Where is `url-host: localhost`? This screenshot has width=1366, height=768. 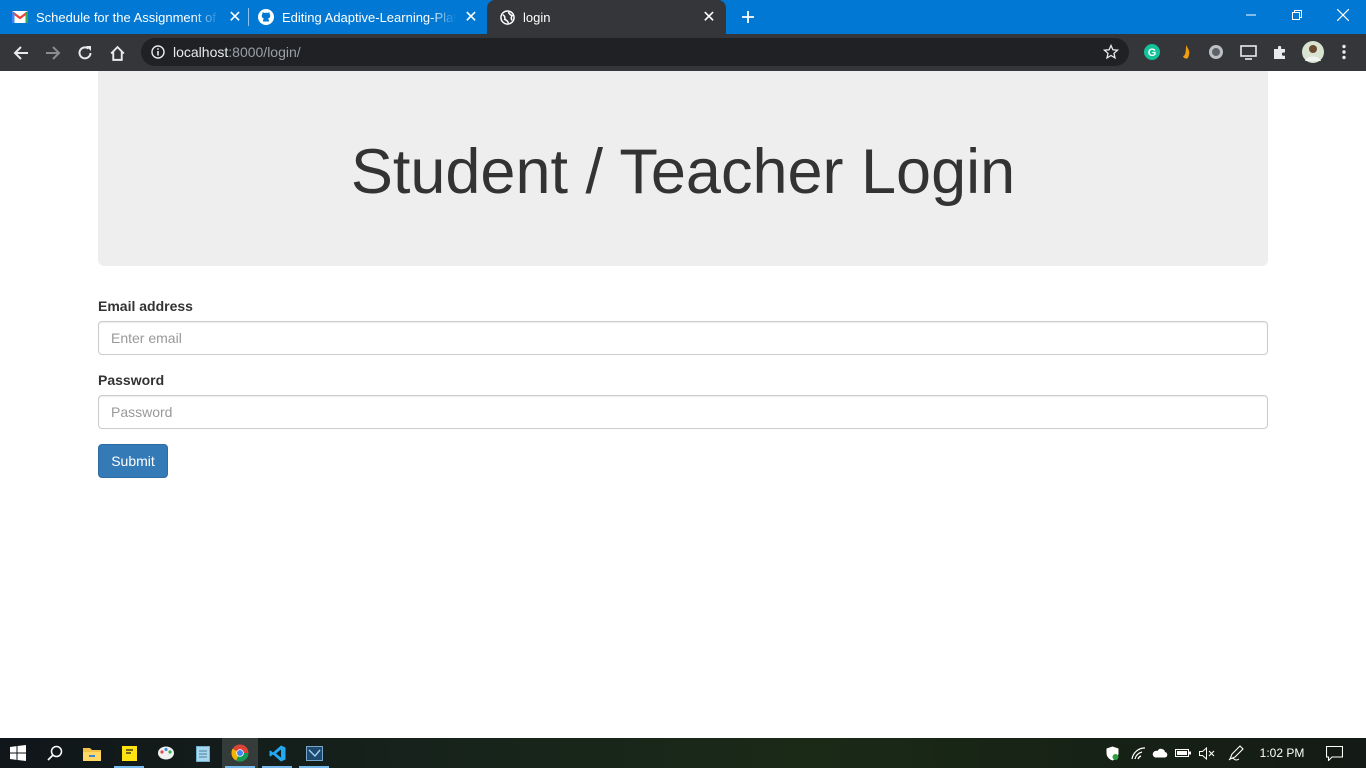 url-host: localhost is located at coordinates (201, 52).